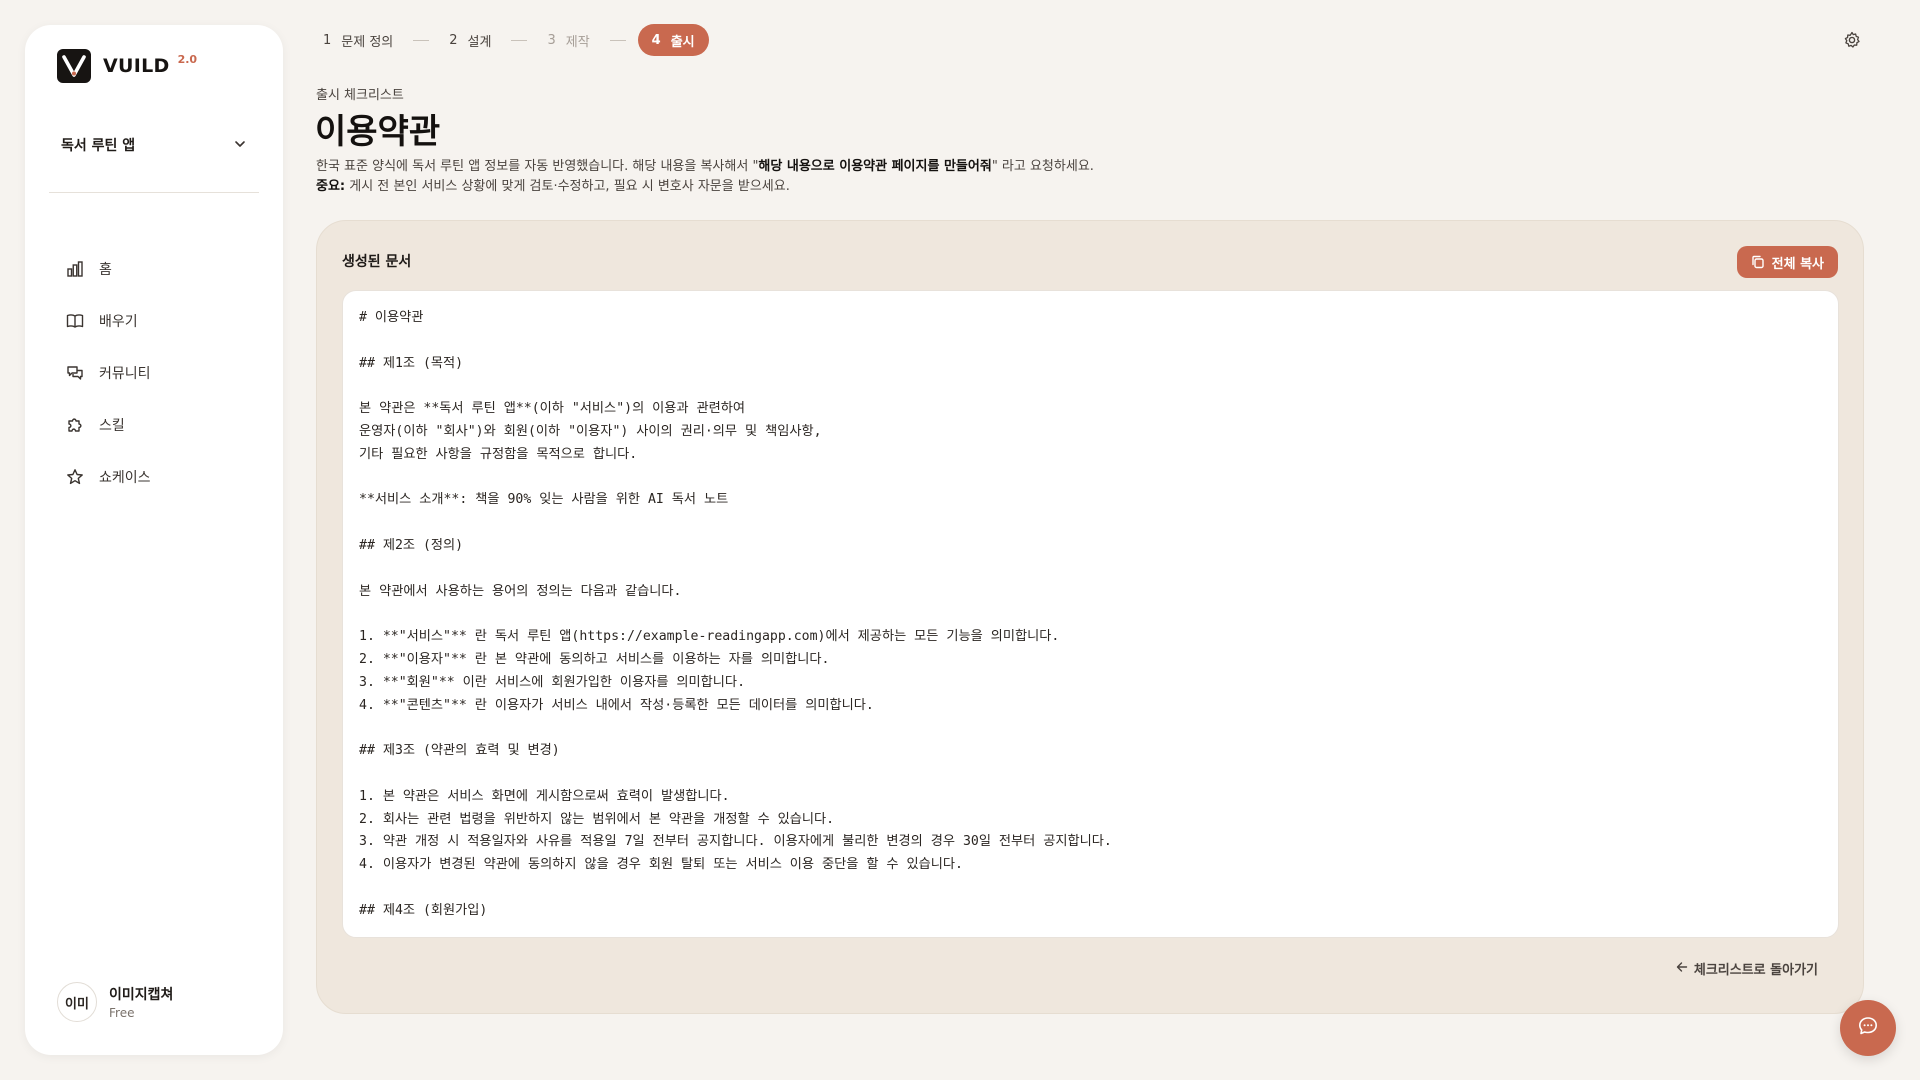 This screenshot has height=1080, width=1920. I want to click on sidebar-item-community: 커뮤니티, so click(154, 373).